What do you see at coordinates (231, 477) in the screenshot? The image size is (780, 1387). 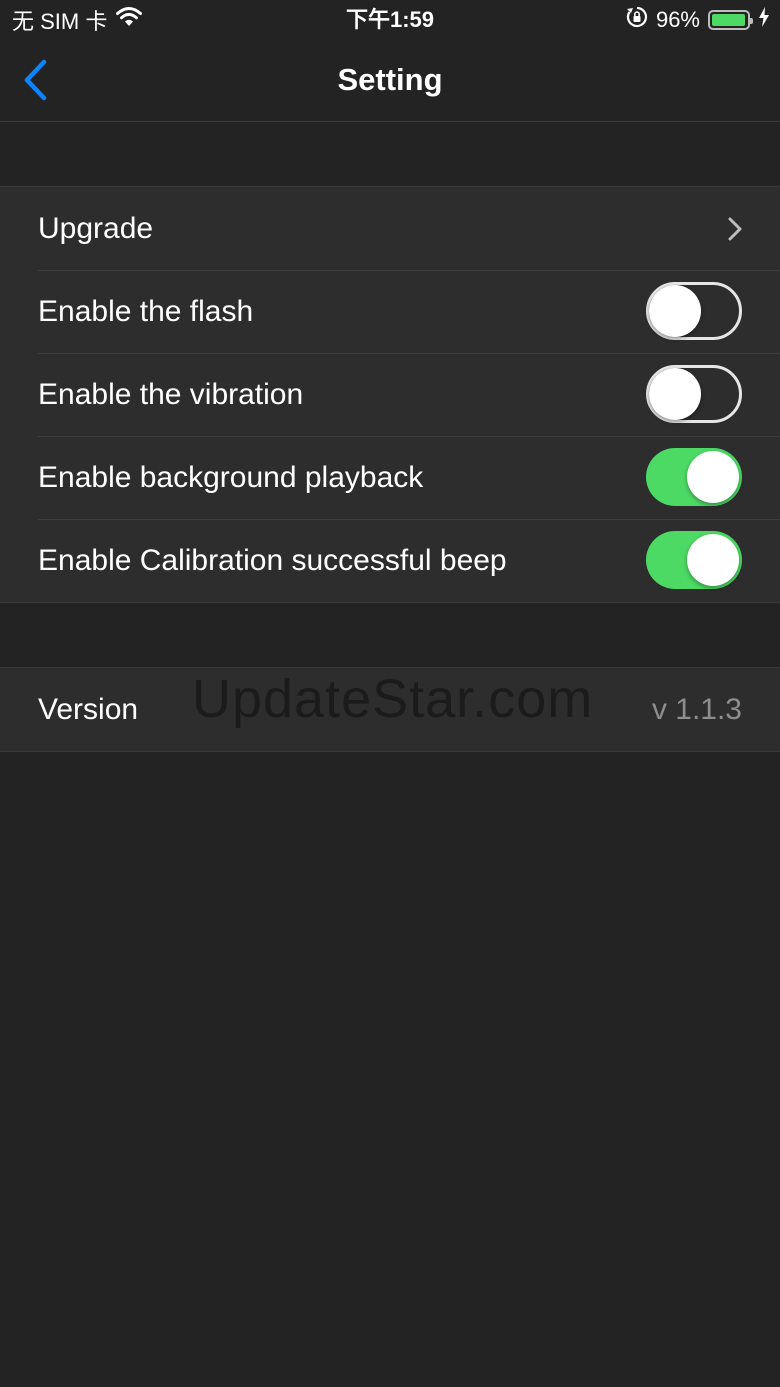 I see `background-playback-label: Enable background playback` at bounding box center [231, 477].